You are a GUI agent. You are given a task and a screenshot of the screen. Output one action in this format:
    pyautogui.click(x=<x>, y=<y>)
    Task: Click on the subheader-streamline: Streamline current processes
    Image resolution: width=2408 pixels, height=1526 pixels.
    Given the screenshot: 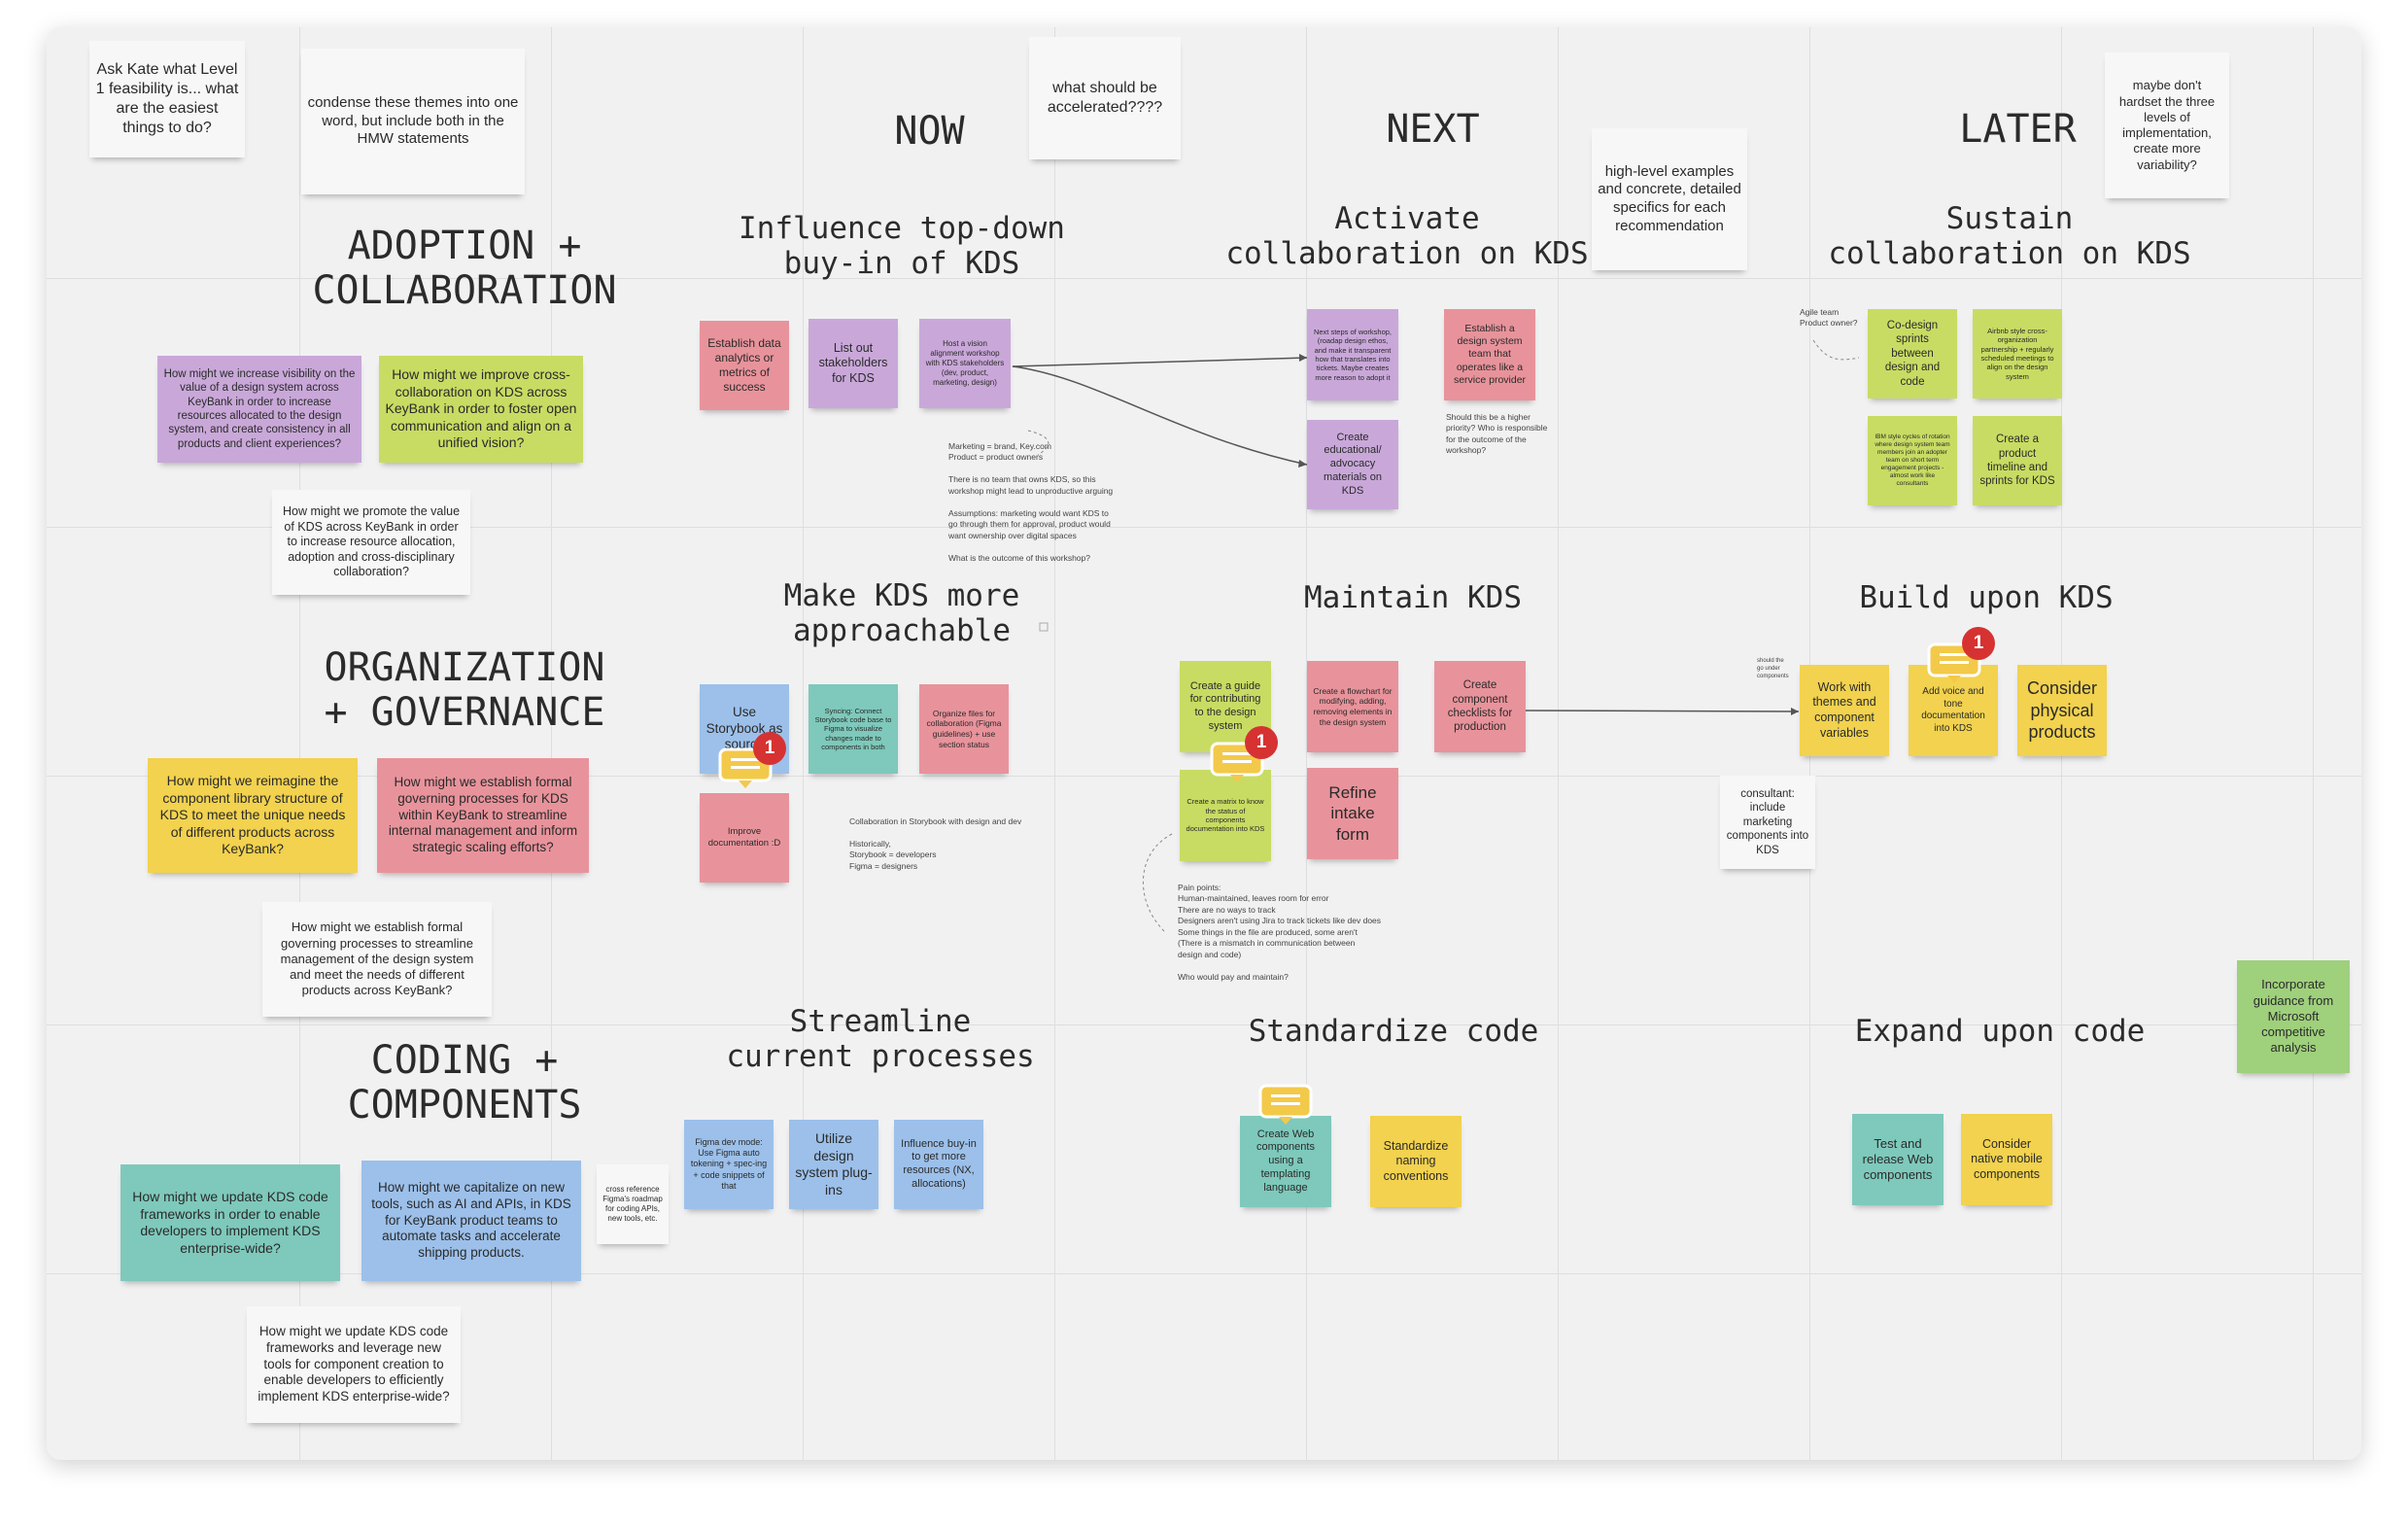 What is the action you would take?
    pyautogui.click(x=881, y=1039)
    